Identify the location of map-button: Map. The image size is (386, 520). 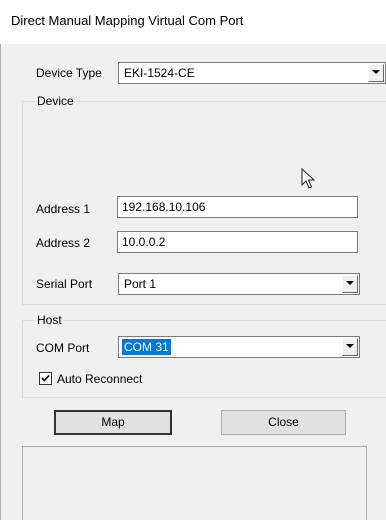
(113, 422).